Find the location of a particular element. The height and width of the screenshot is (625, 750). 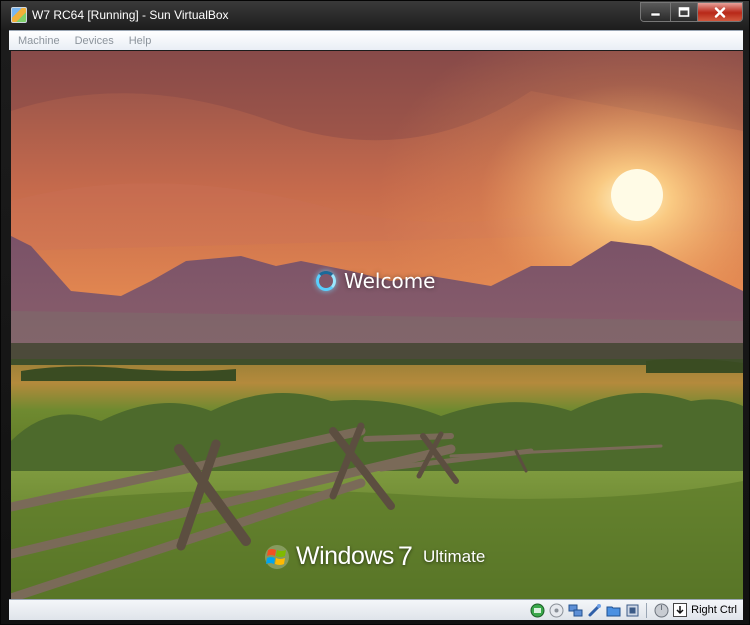

menu-devices: Devices is located at coordinates (94, 41).